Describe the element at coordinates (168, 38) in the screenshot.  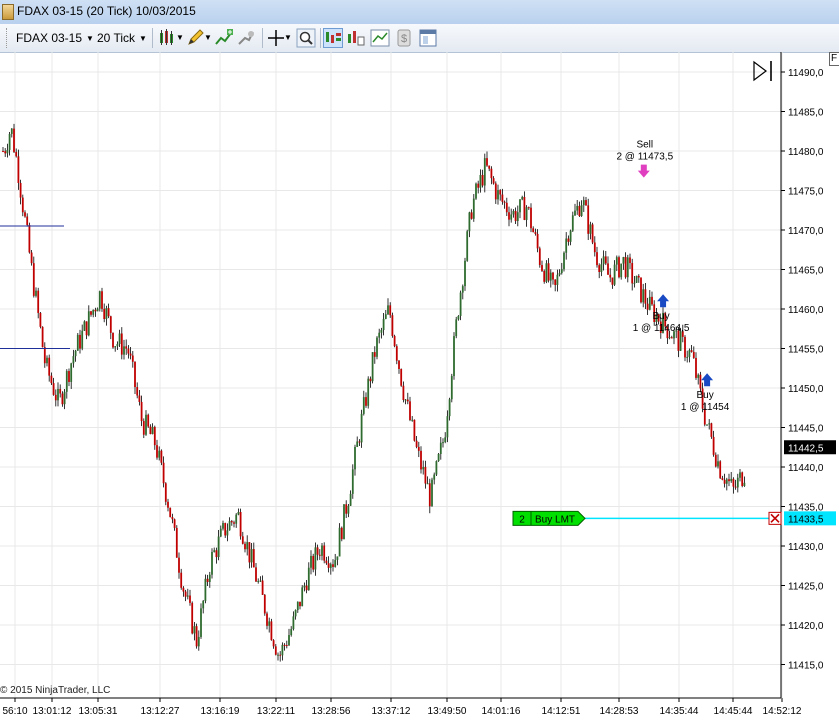
I see `bars-icon` at that location.